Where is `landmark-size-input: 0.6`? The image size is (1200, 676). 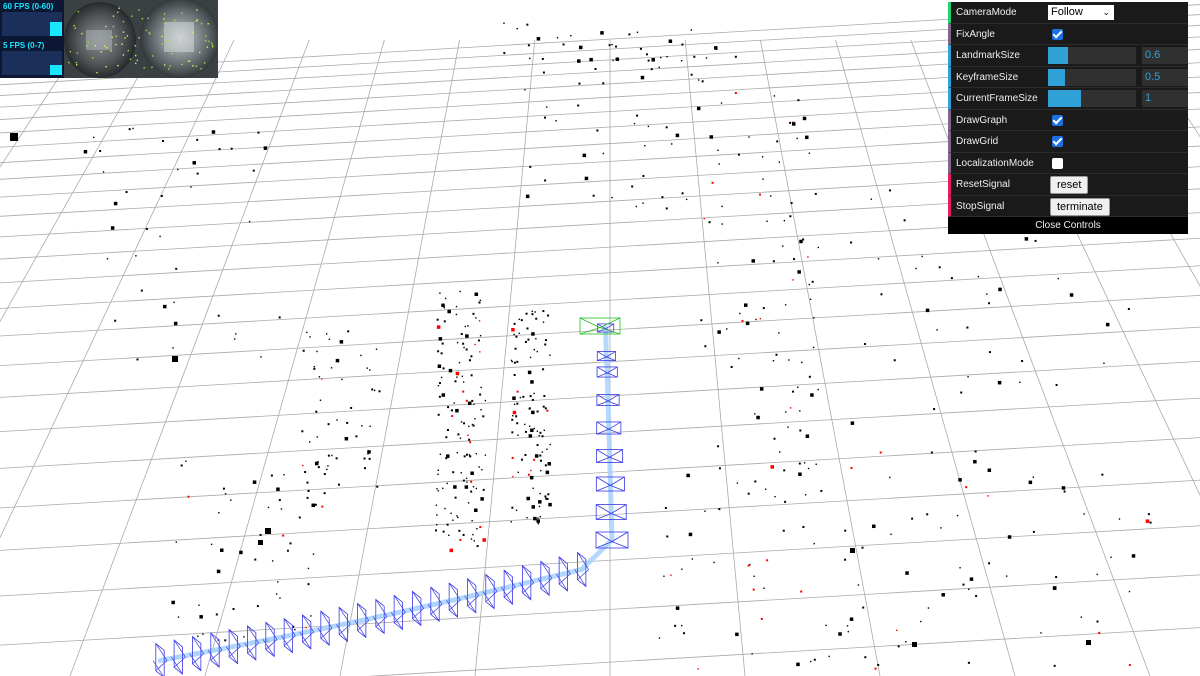 landmark-size-input: 0.6 is located at coordinates (1165, 55).